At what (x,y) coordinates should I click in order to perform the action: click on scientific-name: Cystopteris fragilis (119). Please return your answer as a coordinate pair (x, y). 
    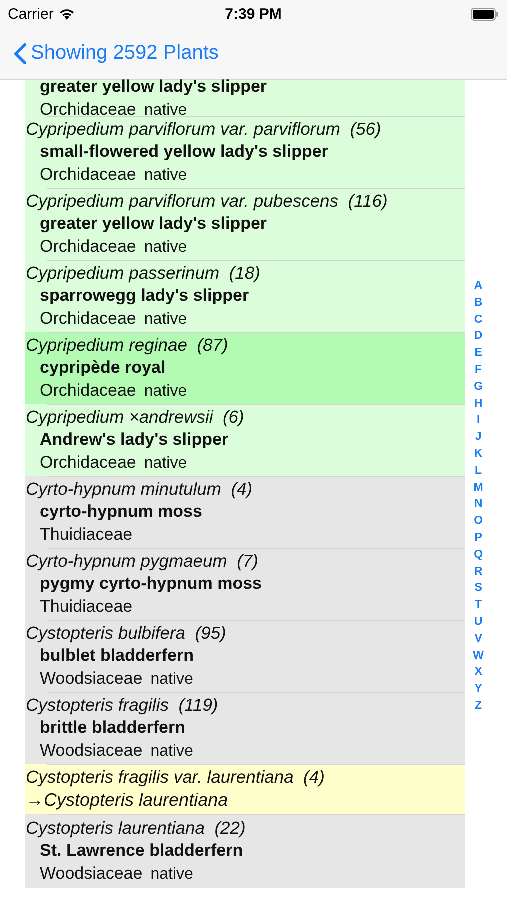
    Looking at the image, I should click on (122, 705).